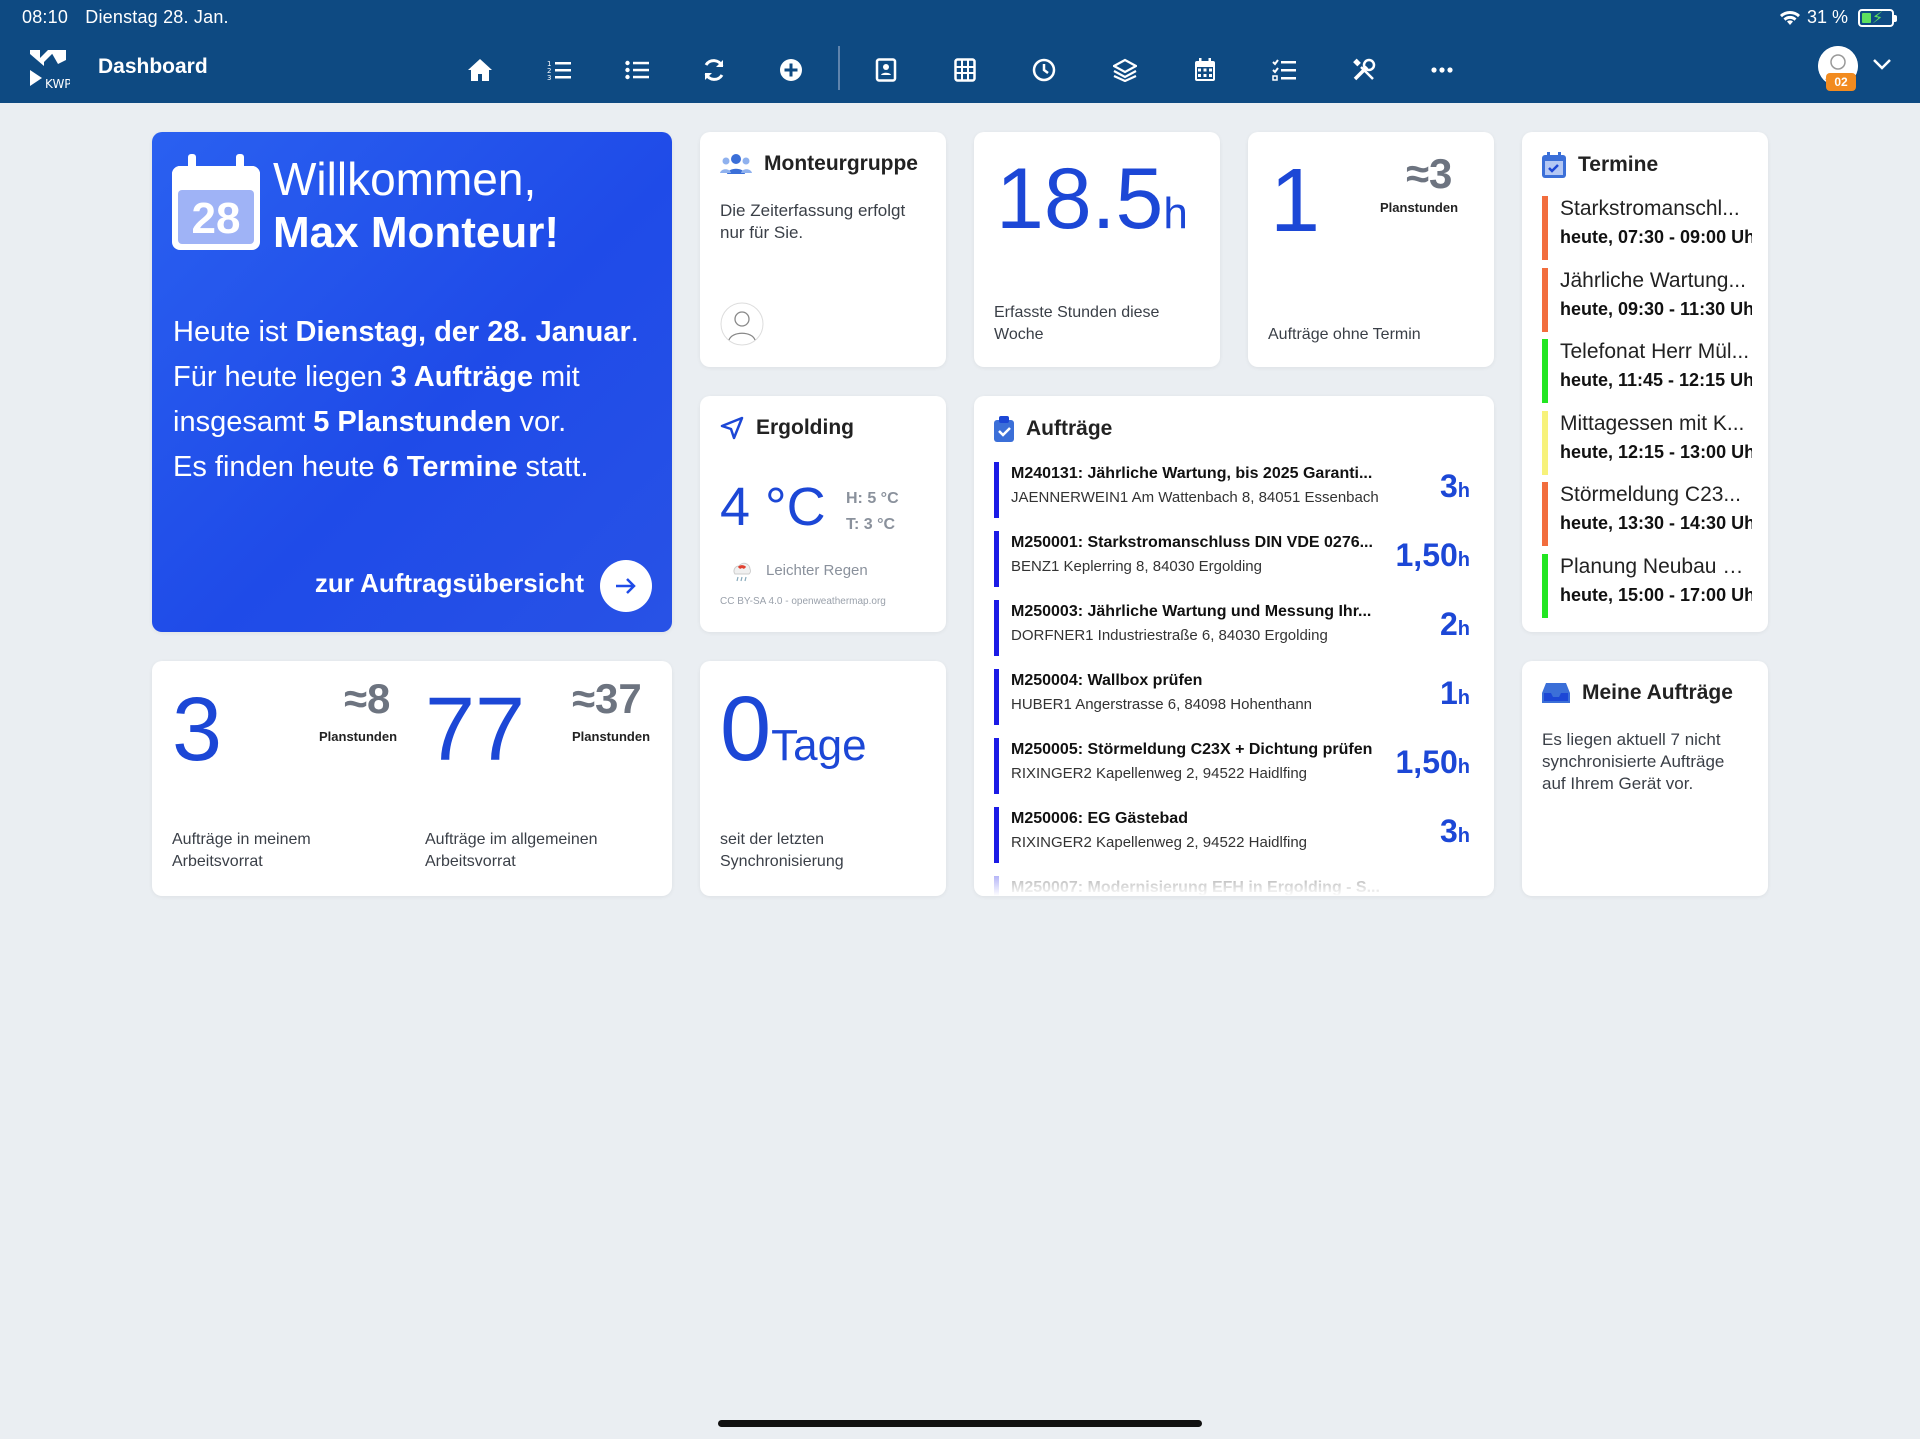 This screenshot has width=1920, height=1439. Describe the element at coordinates (1657, 692) in the screenshot. I see `card-title: Meine Aufträge` at that location.